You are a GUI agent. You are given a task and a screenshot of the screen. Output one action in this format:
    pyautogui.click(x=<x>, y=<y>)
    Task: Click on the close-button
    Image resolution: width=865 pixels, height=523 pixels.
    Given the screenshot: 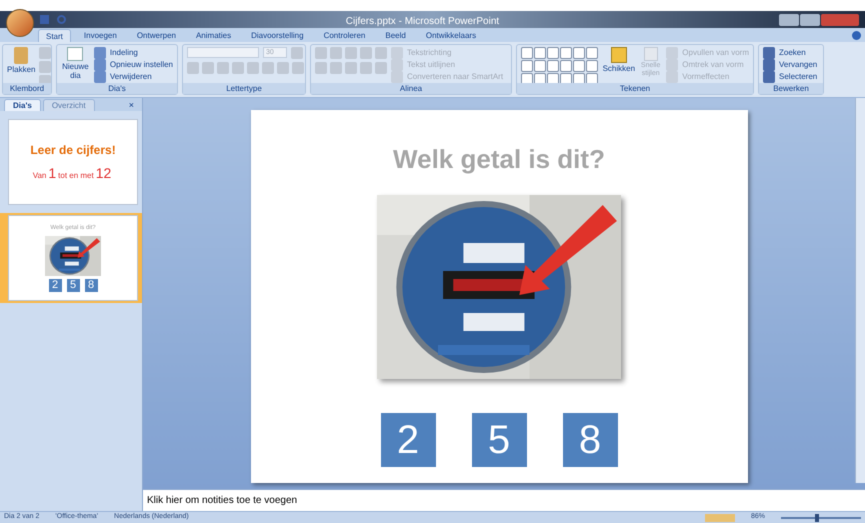 What is the action you would take?
    pyautogui.click(x=840, y=20)
    